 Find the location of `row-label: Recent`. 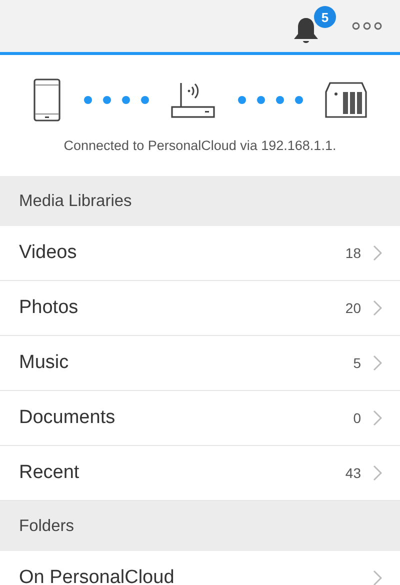

row-label: Recent is located at coordinates (49, 473).